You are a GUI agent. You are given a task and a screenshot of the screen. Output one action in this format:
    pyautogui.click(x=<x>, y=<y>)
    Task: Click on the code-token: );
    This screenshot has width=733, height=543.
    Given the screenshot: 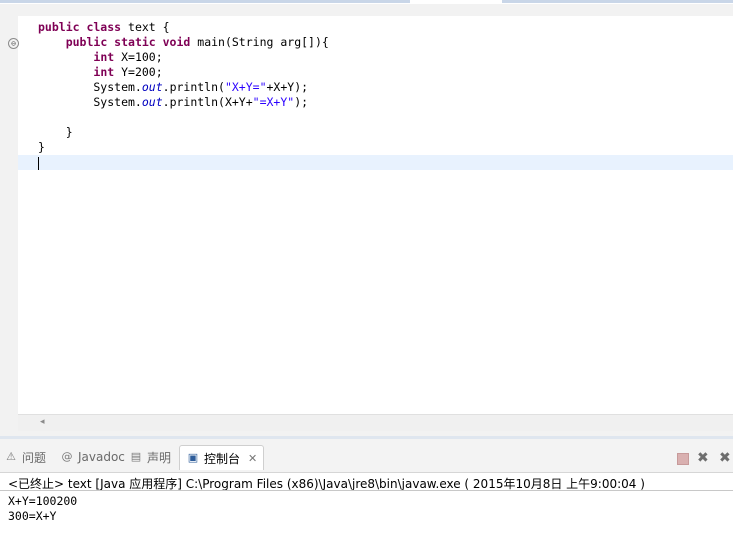 What is the action you would take?
    pyautogui.click(x=301, y=102)
    